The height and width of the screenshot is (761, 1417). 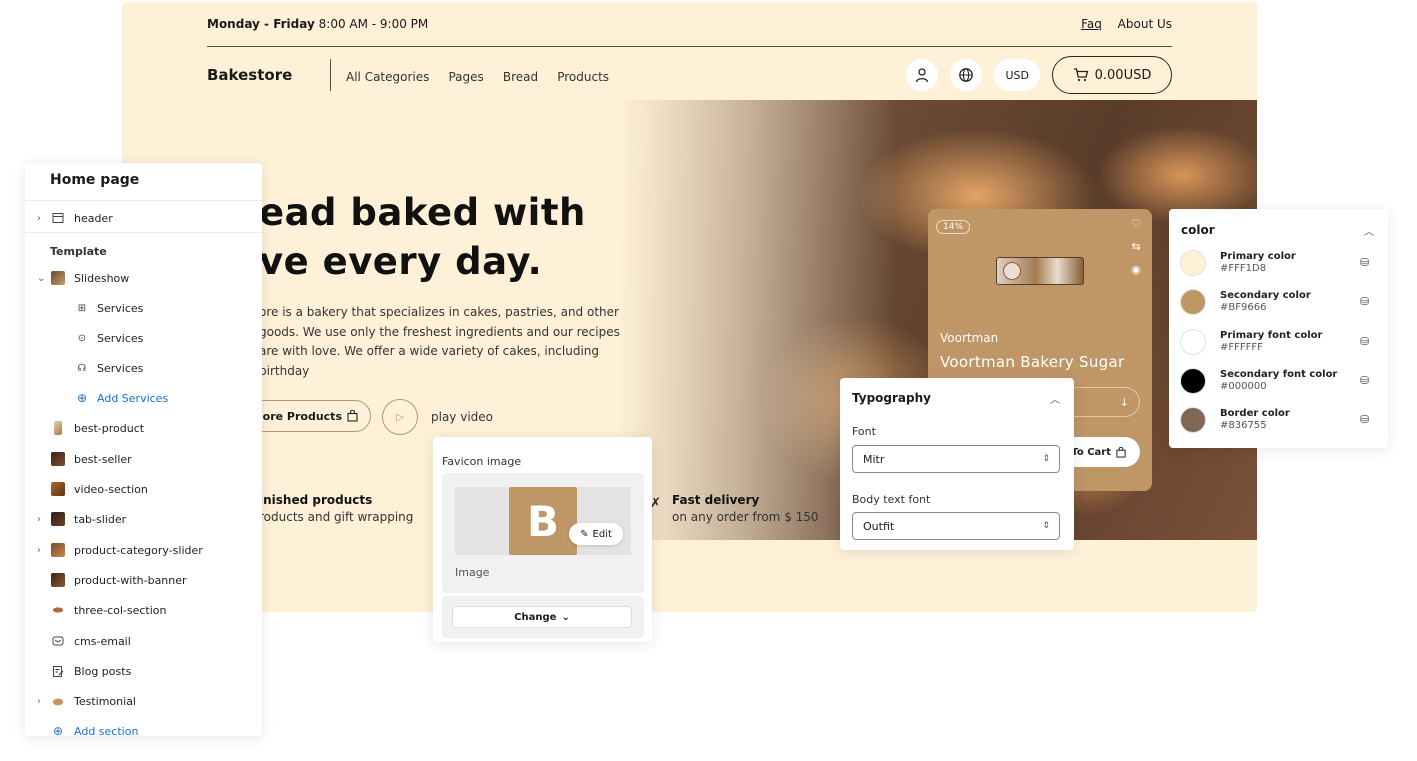 What do you see at coordinates (422, 237) in the screenshot?
I see `hero-title: ead baked with ve every day.` at bounding box center [422, 237].